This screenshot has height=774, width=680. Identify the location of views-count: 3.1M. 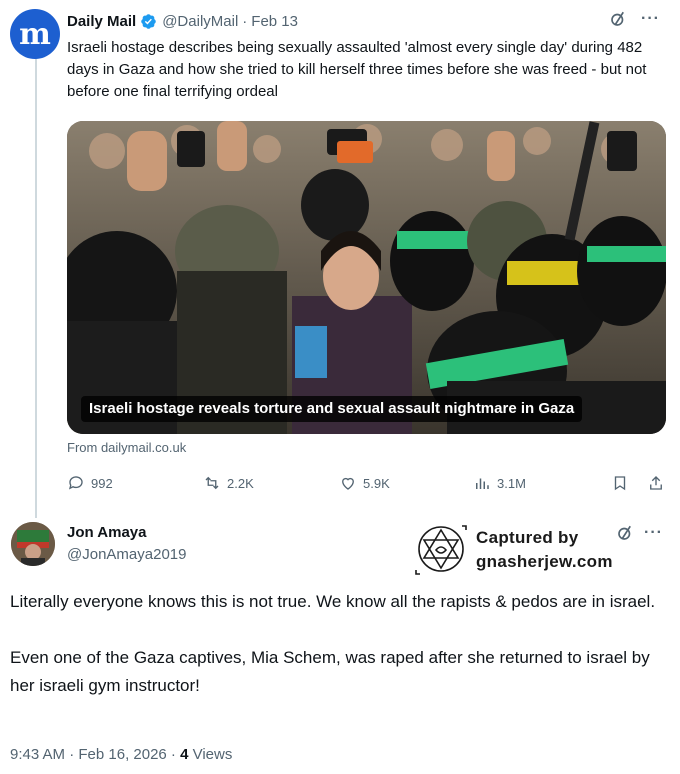
(511, 483).